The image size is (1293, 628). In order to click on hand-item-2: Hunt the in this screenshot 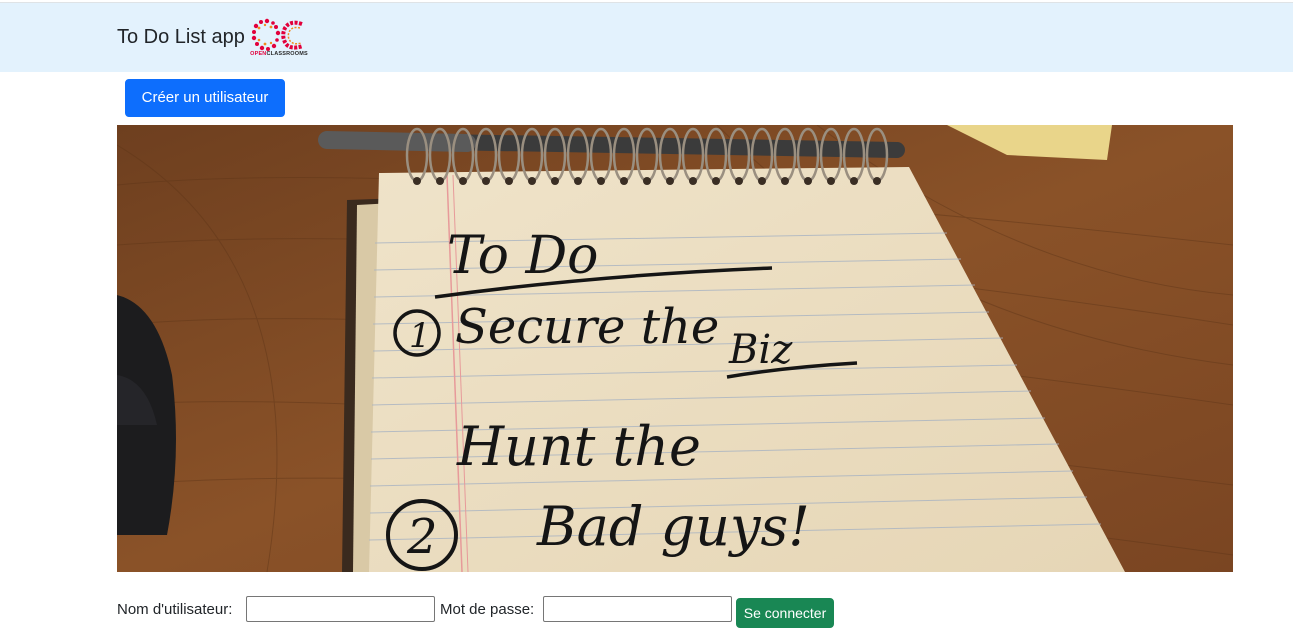, I will do `click(578, 446)`.